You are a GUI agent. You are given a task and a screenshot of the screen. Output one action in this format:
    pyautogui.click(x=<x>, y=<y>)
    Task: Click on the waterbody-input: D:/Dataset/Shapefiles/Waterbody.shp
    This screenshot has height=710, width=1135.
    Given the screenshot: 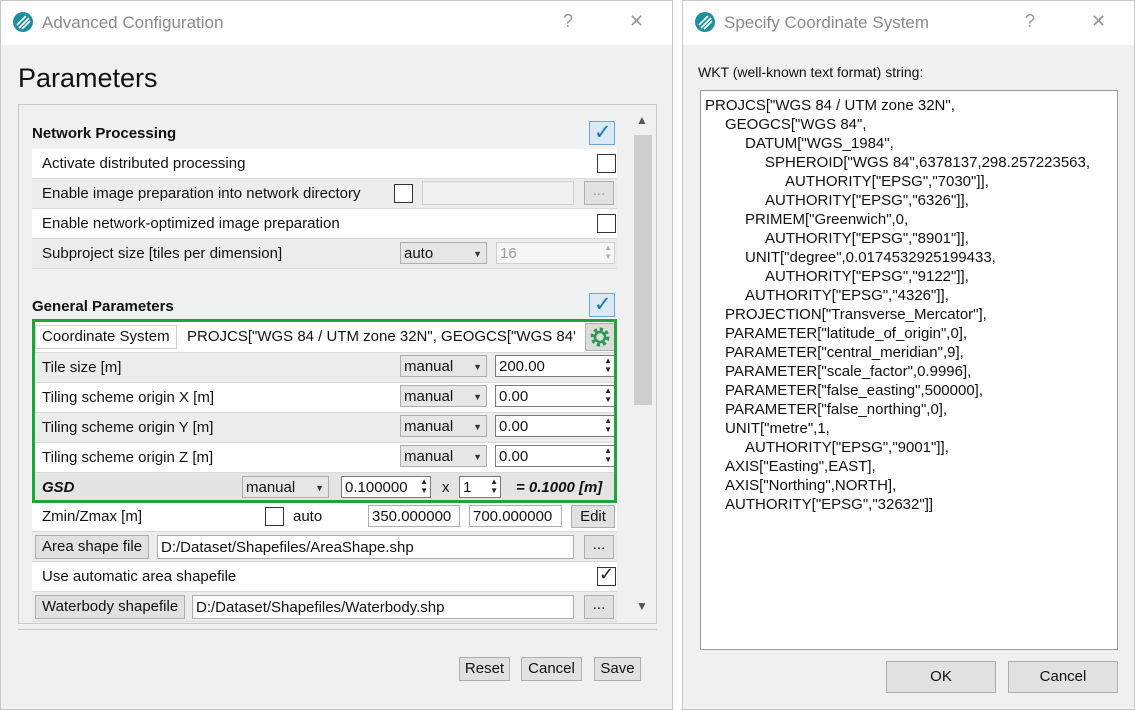 What is the action you would take?
    pyautogui.click(x=383, y=607)
    